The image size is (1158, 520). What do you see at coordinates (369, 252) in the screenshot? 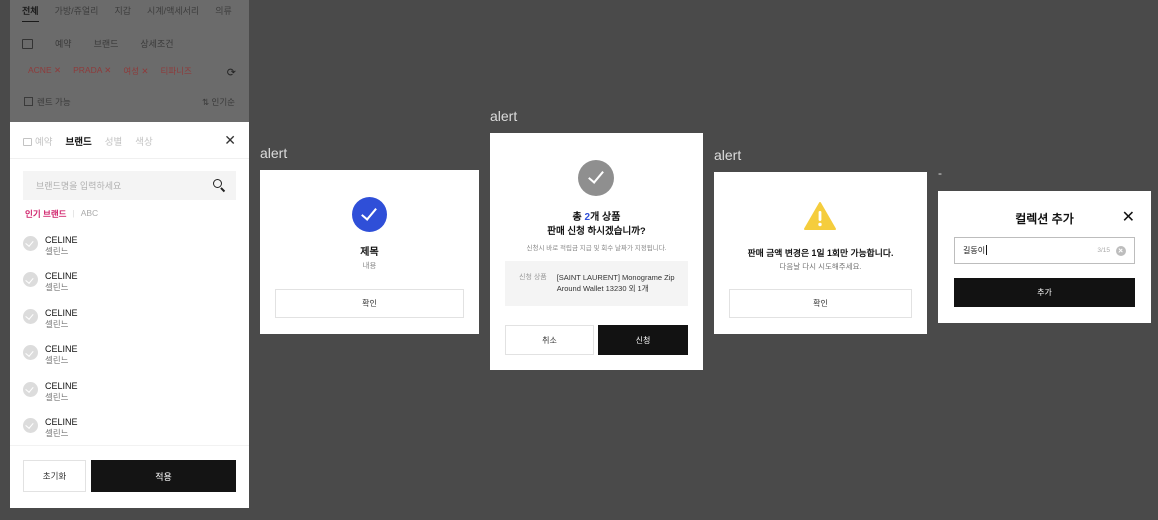
I see `basic-alert-dialog: 제목 내용 확인` at bounding box center [369, 252].